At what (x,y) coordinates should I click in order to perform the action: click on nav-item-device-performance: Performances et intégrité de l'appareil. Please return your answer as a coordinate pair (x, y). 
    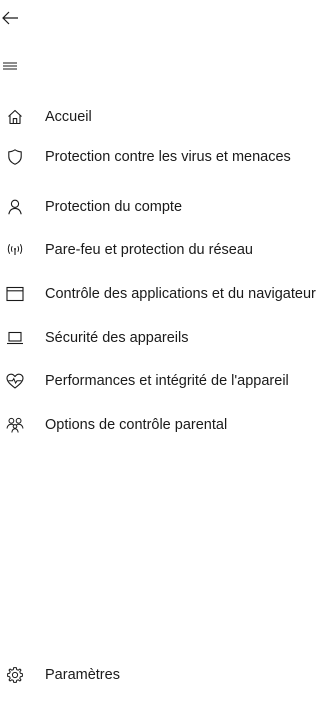
    Looking at the image, I should click on (165, 381).